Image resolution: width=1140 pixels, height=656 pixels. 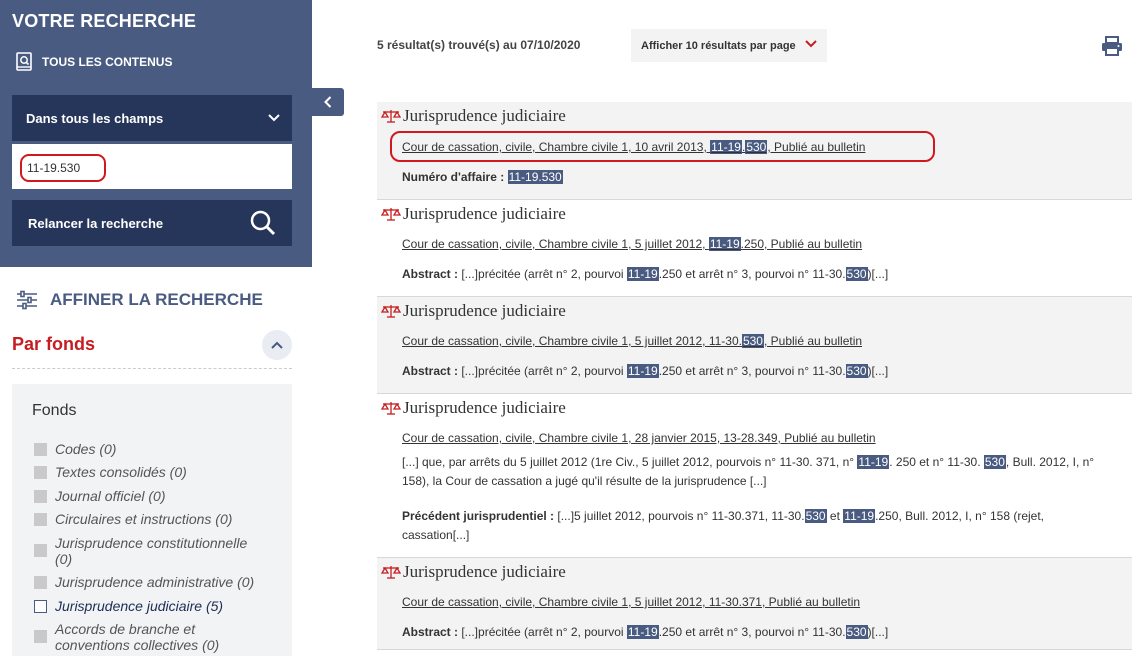 I want to click on fonds-item-label: Codes, so click(x=75, y=449).